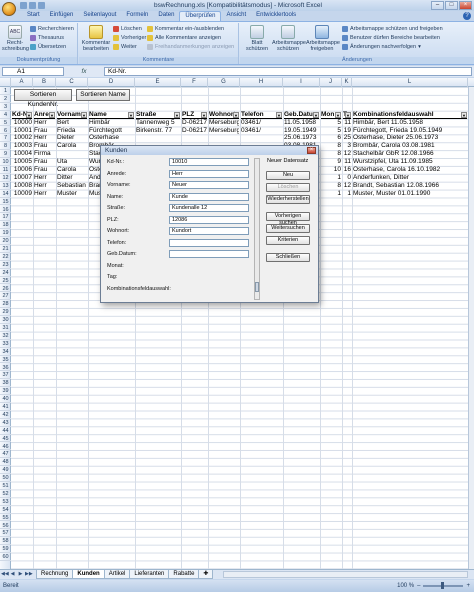  What do you see at coordinates (103, 95) in the screenshot?
I see `sort-name-button: Sortieren Name` at bounding box center [103, 95].